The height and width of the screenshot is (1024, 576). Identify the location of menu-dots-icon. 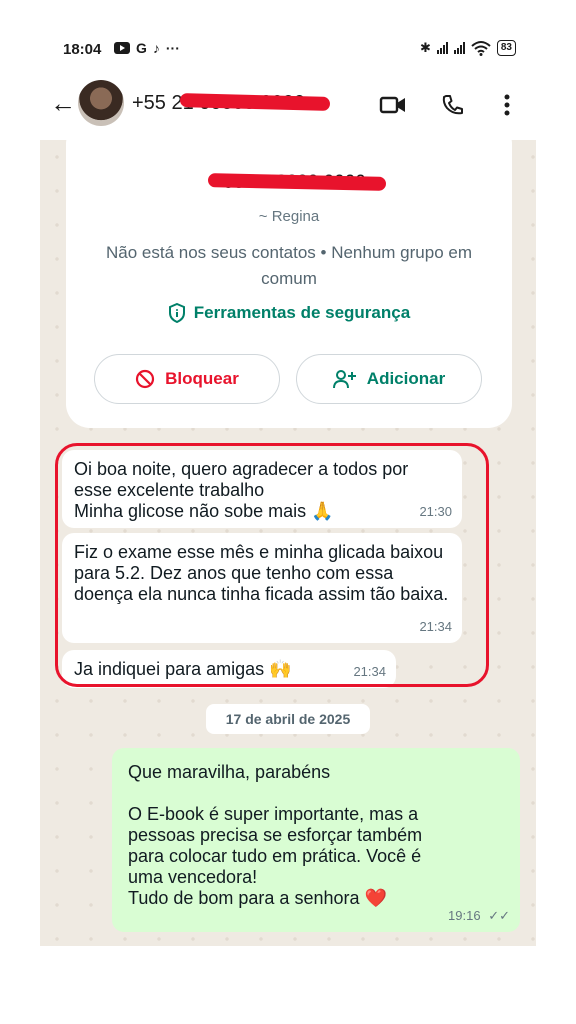
(507, 105).